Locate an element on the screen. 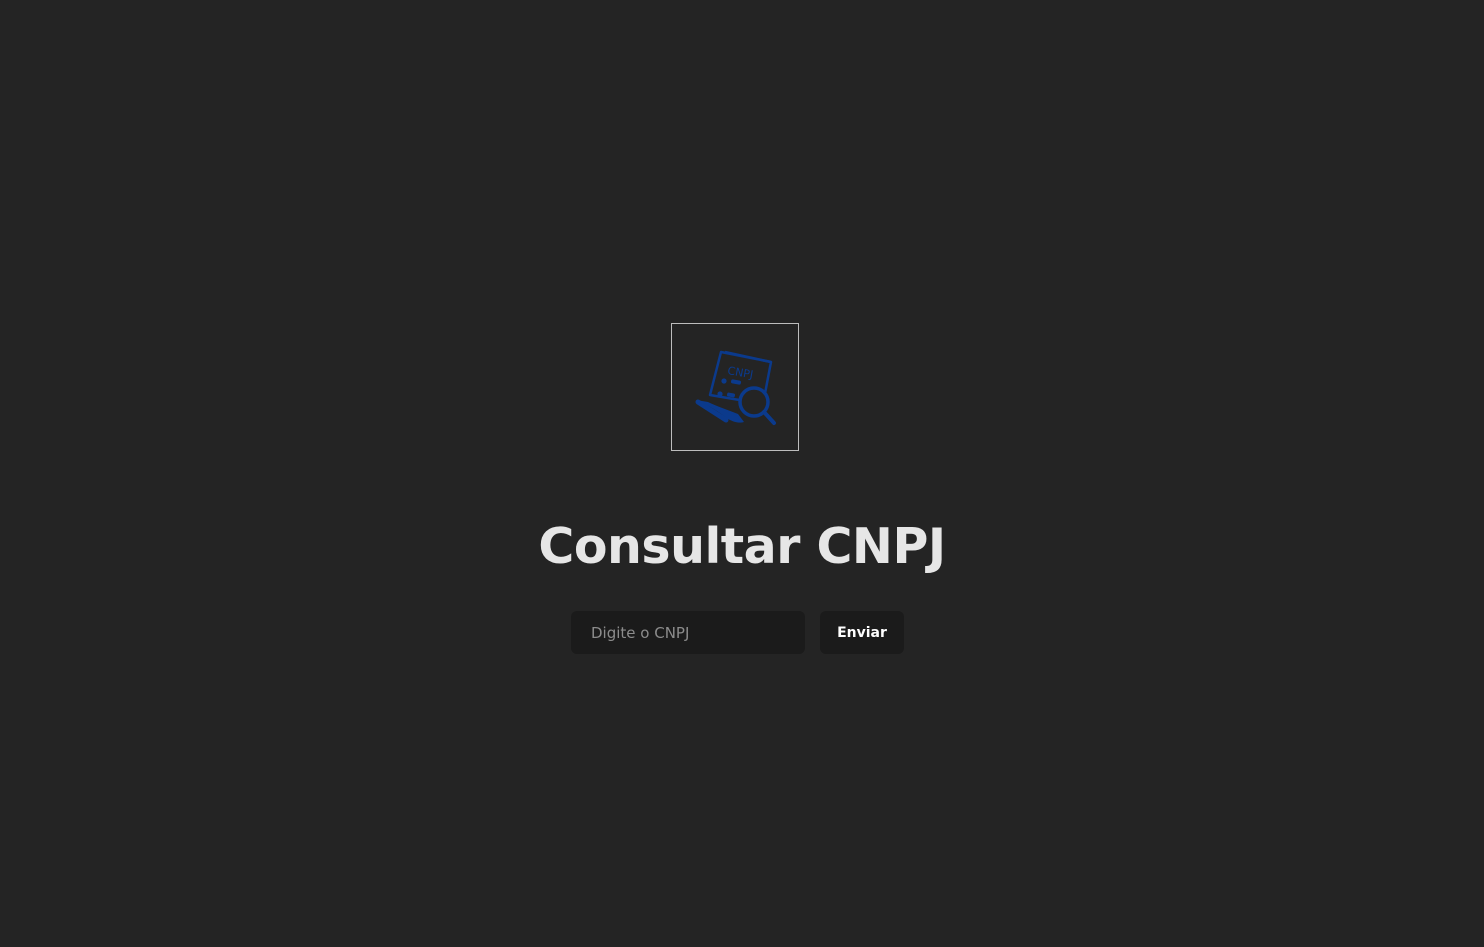 The image size is (1484, 947). logo: CNPJ is located at coordinates (735, 387).